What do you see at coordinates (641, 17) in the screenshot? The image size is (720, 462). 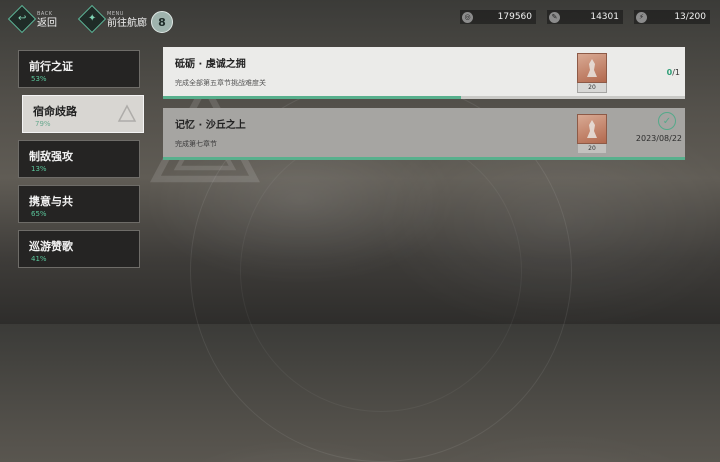 I see `stamina-icon: ⚡` at bounding box center [641, 17].